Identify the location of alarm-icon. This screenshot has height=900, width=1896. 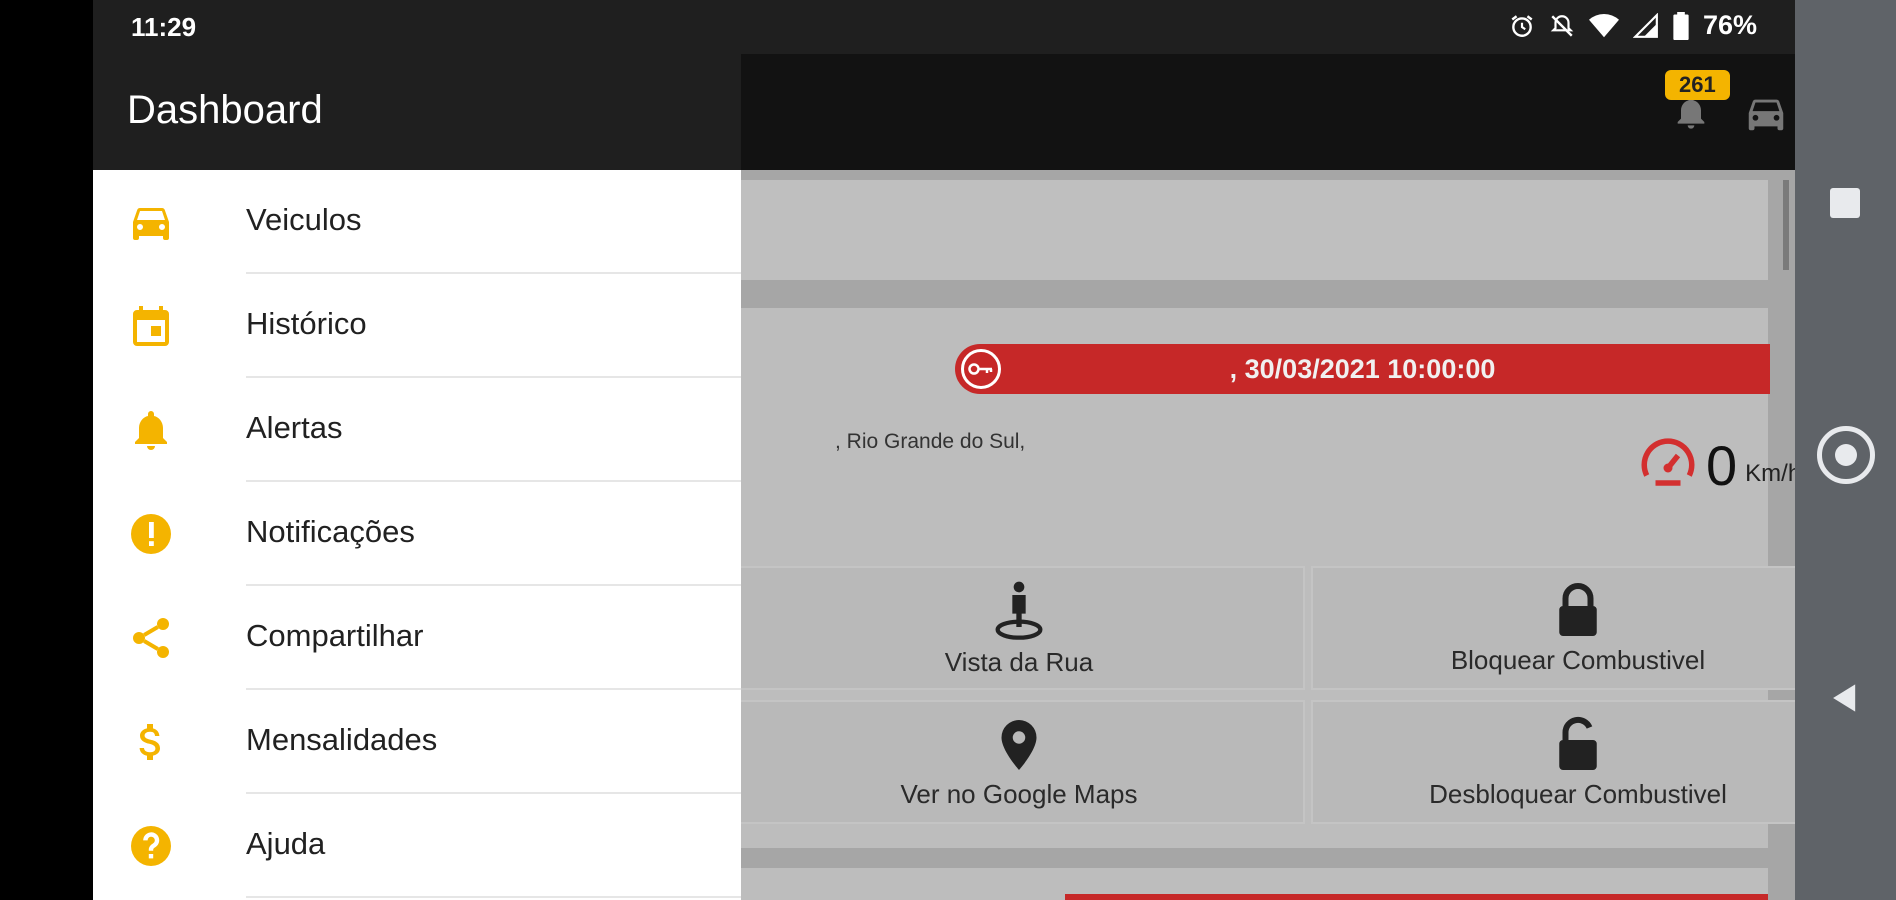
(1522, 25).